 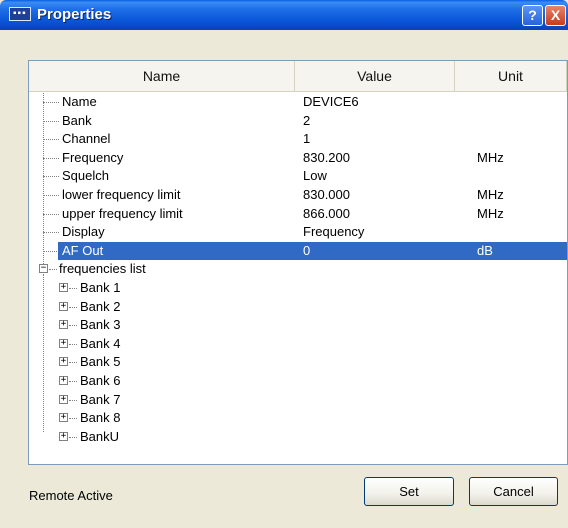 What do you see at coordinates (100, 325) in the screenshot?
I see `bank-label: Bank 3` at bounding box center [100, 325].